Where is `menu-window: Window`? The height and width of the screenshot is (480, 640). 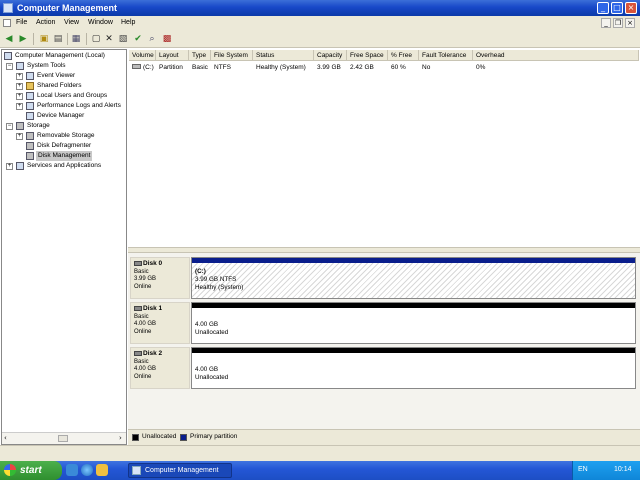
menu-window: Window is located at coordinates (100, 22).